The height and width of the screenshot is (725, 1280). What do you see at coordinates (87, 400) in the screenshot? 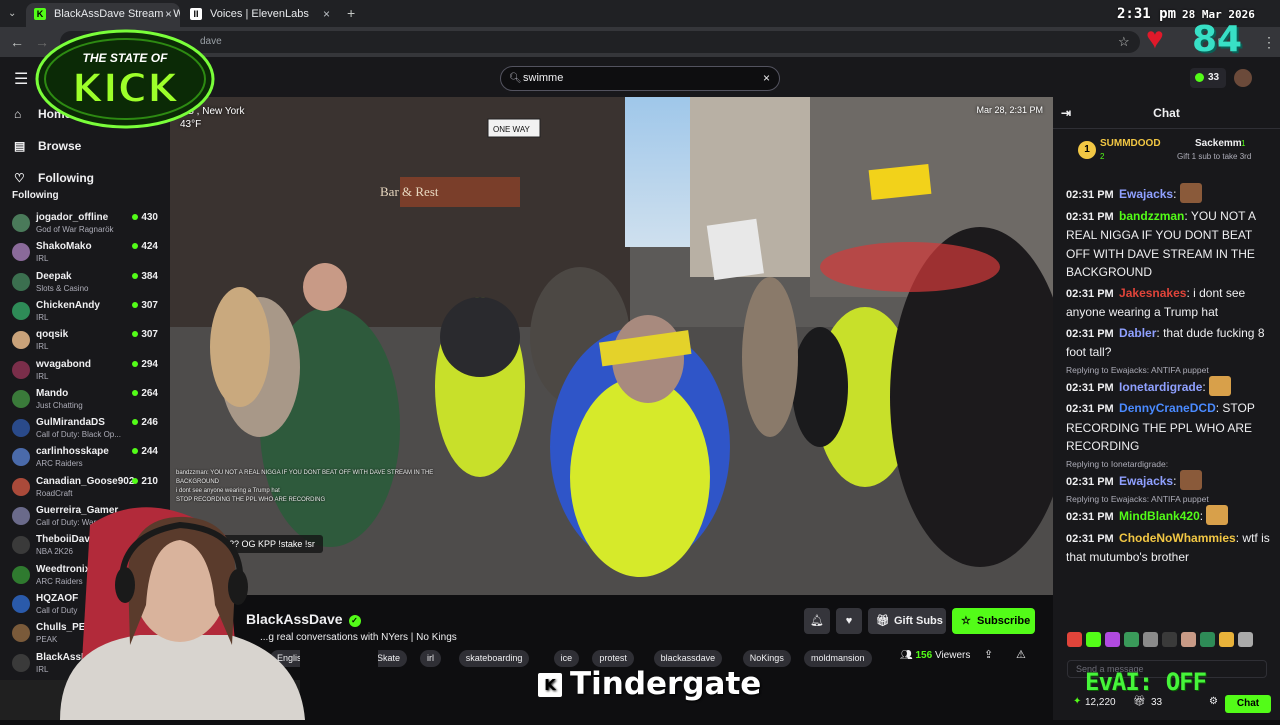
I see `following-item: Mando Just Chatting 264` at bounding box center [87, 400].